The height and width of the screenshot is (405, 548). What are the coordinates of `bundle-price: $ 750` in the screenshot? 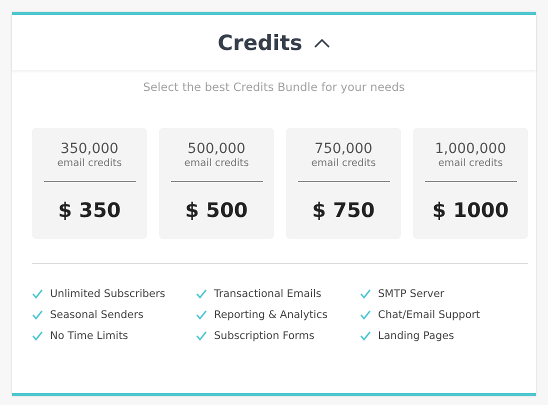 It's located at (343, 210).